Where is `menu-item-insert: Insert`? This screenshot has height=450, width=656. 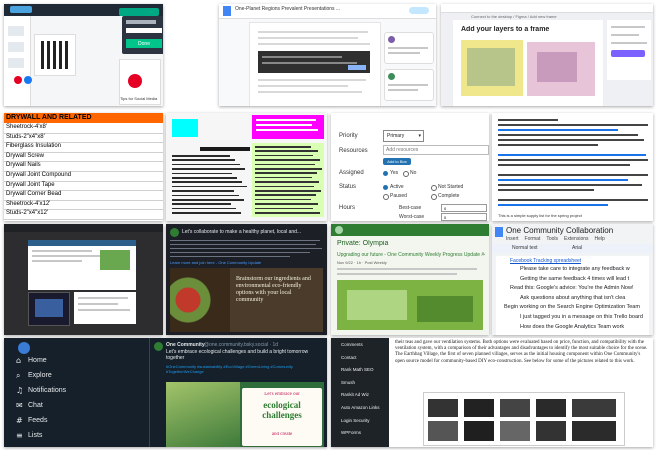
menu-item-insert: Insert is located at coordinates (512, 239).